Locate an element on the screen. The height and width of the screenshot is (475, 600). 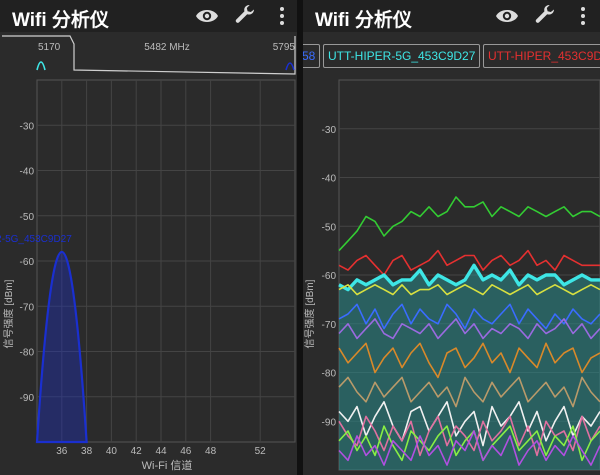
x-tick-label: 48 is located at coordinates (211, 451).